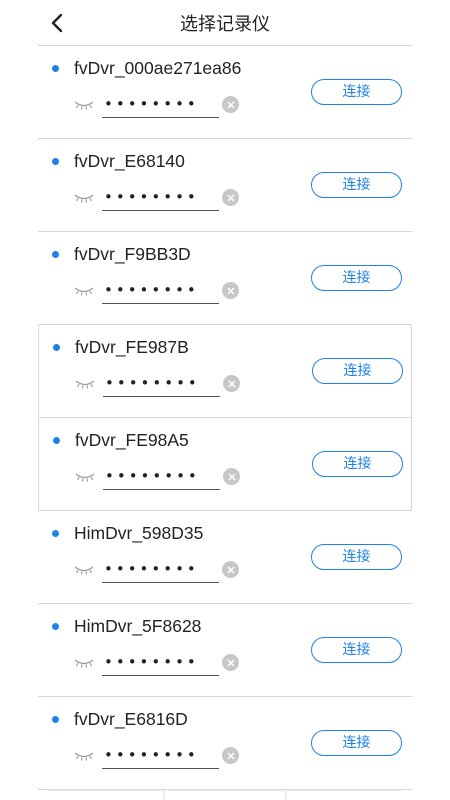  I want to click on page-title: 选择记录仪, so click(225, 24).